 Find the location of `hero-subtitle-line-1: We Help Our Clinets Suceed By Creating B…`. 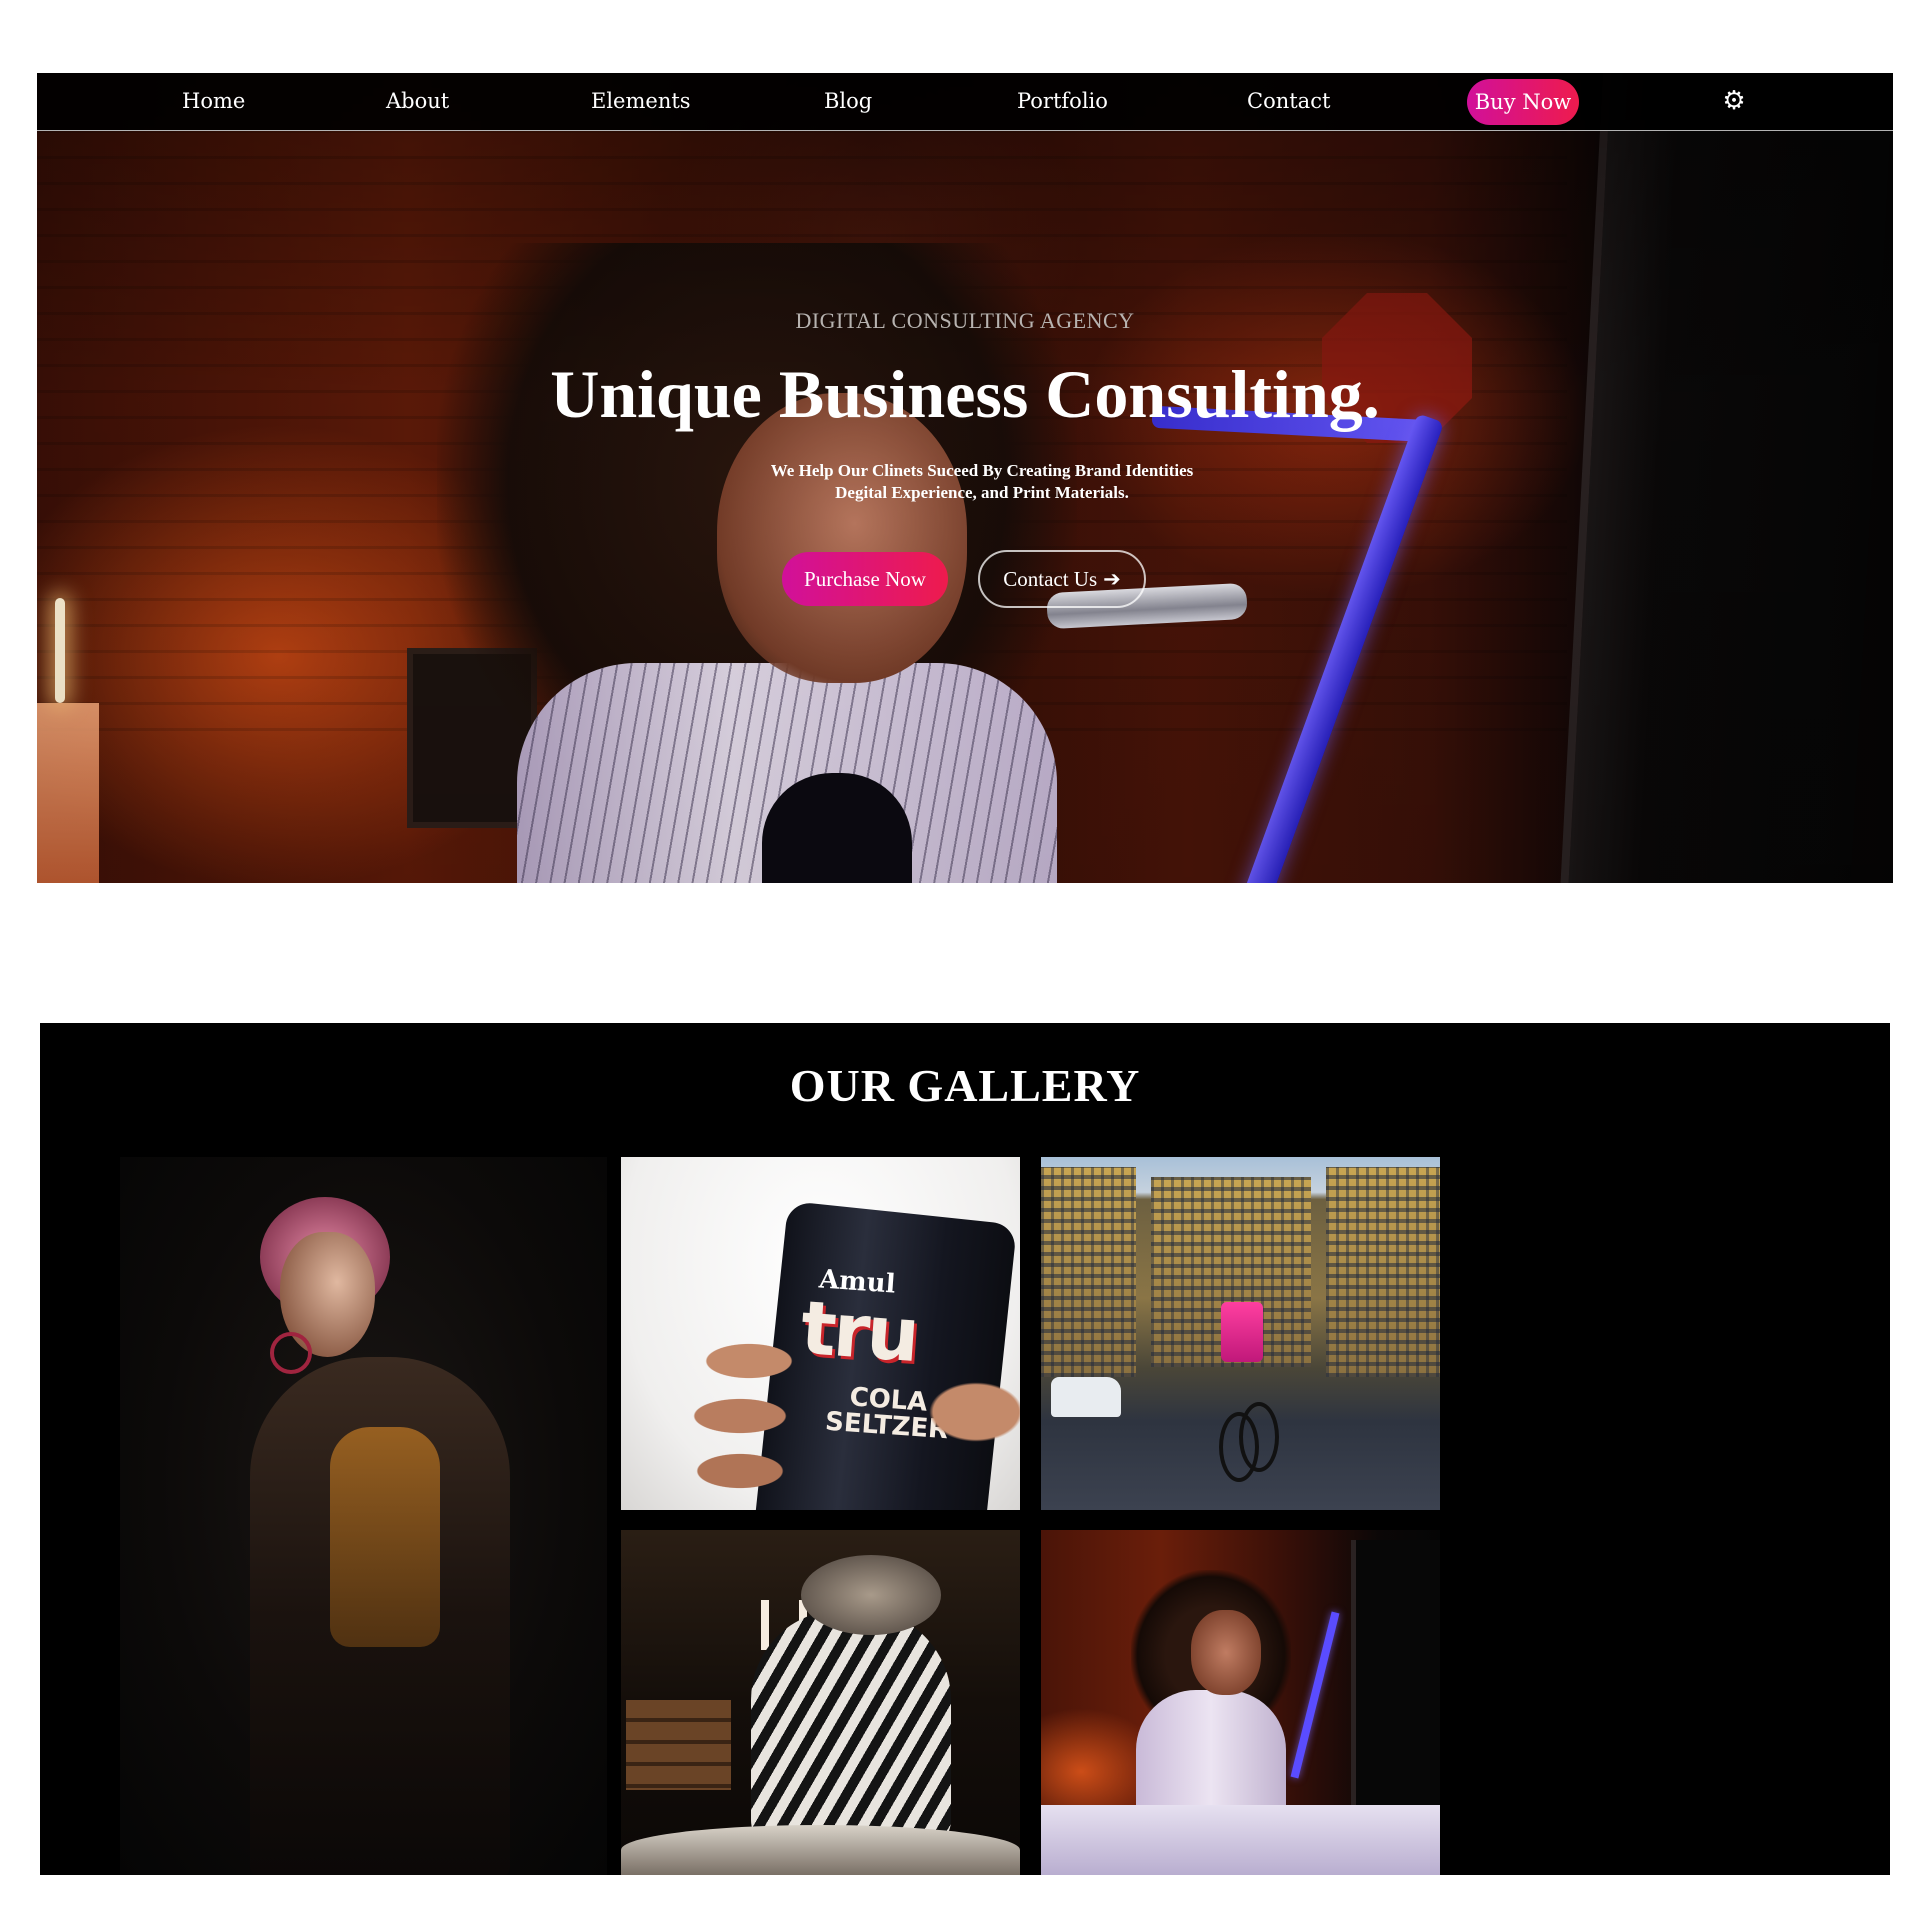

hero-subtitle-line-1: We Help Our Clinets Suceed By Creating B… is located at coordinates (982, 470).